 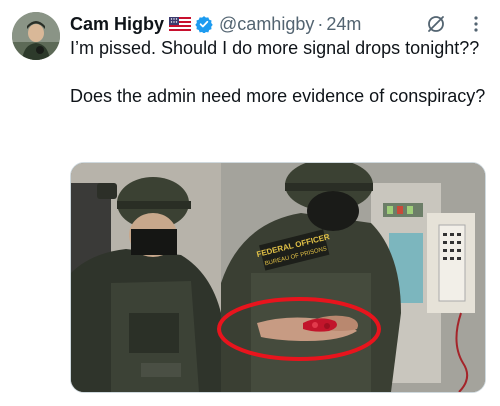 I want to click on author-handle: @camhigby, so click(x=266, y=24).